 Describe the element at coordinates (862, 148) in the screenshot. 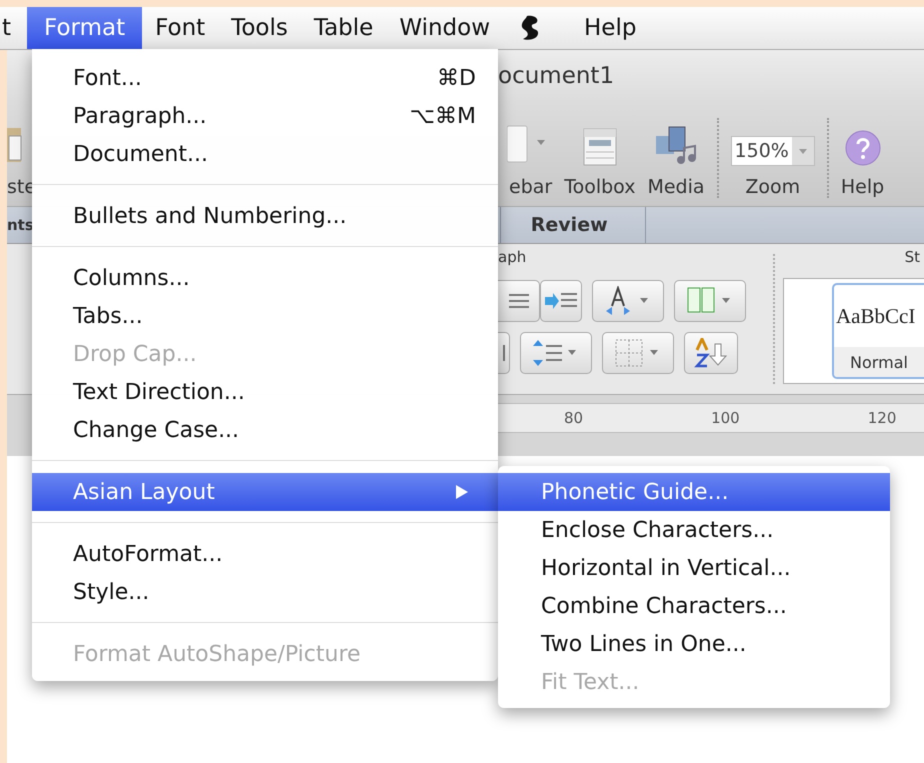

I see `help-icon` at that location.